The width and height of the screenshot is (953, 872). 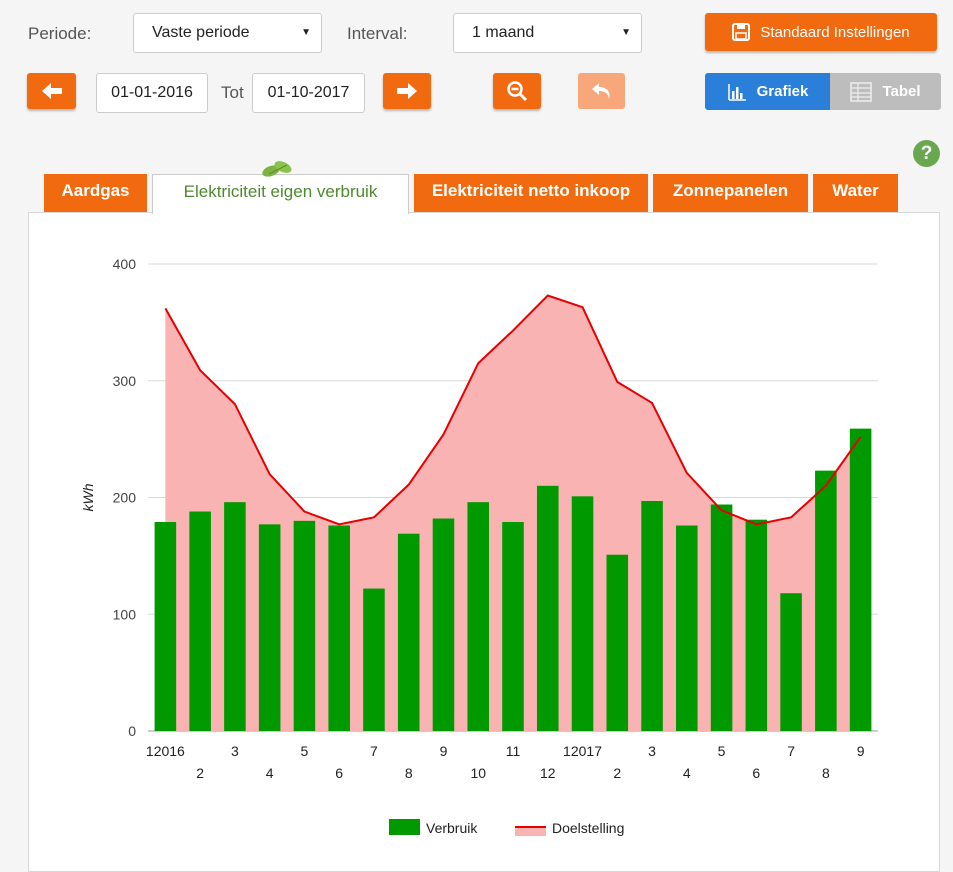 I want to click on previous-period-button, so click(x=51, y=91).